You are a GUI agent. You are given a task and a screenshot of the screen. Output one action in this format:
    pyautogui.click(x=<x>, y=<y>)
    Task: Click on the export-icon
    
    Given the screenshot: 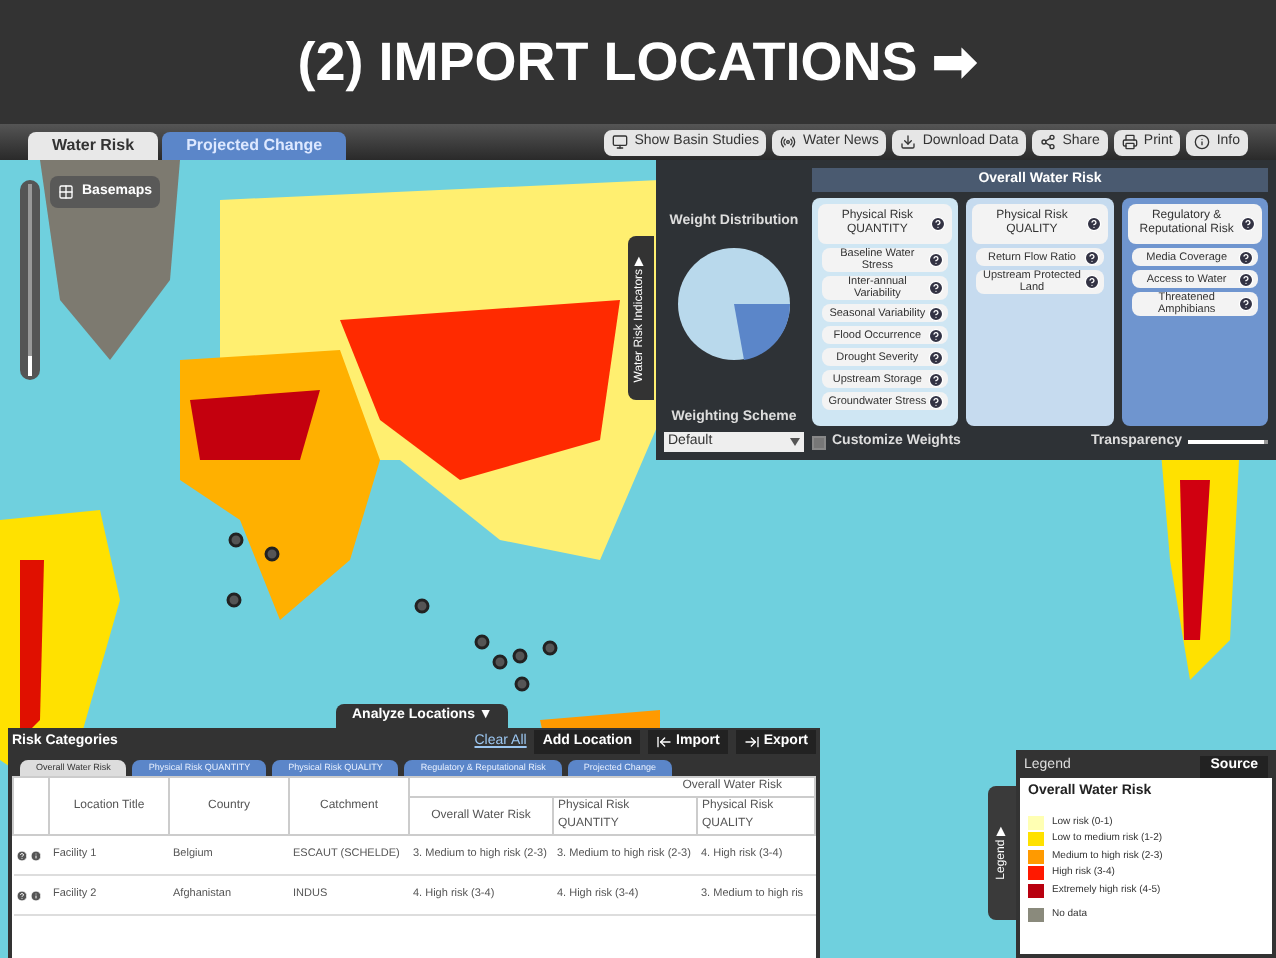 What is the action you would take?
    pyautogui.click(x=751, y=742)
    